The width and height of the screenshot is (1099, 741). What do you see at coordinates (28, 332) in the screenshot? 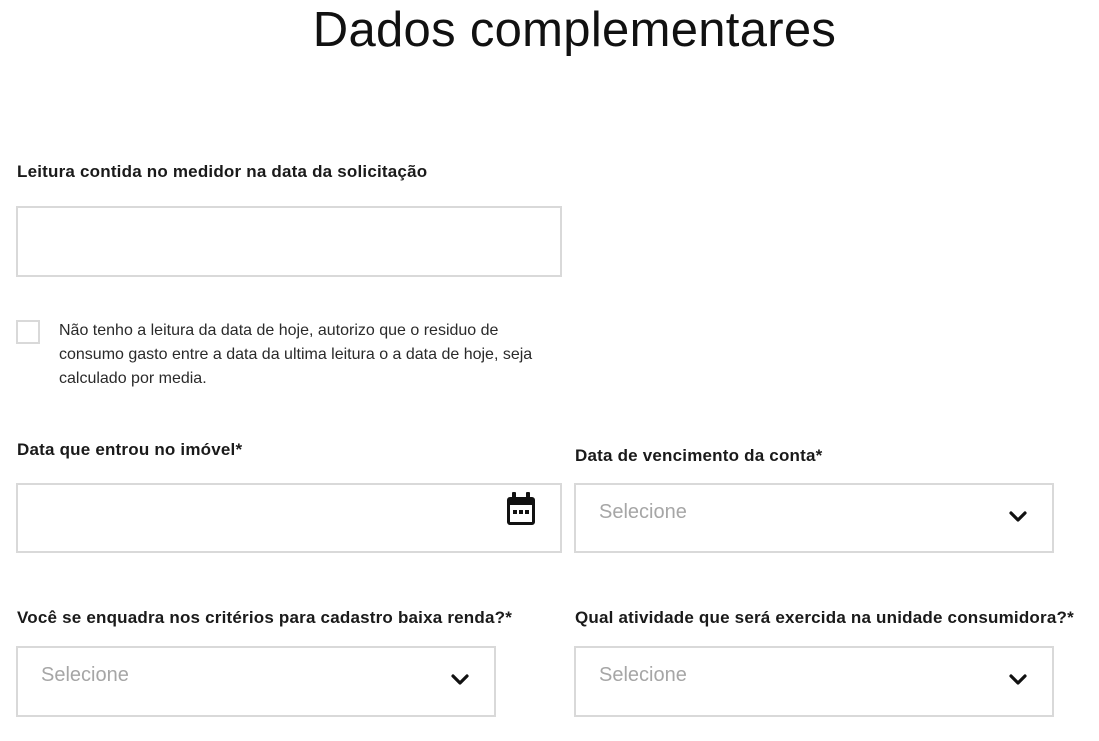
I see `no-reading-checkbox` at bounding box center [28, 332].